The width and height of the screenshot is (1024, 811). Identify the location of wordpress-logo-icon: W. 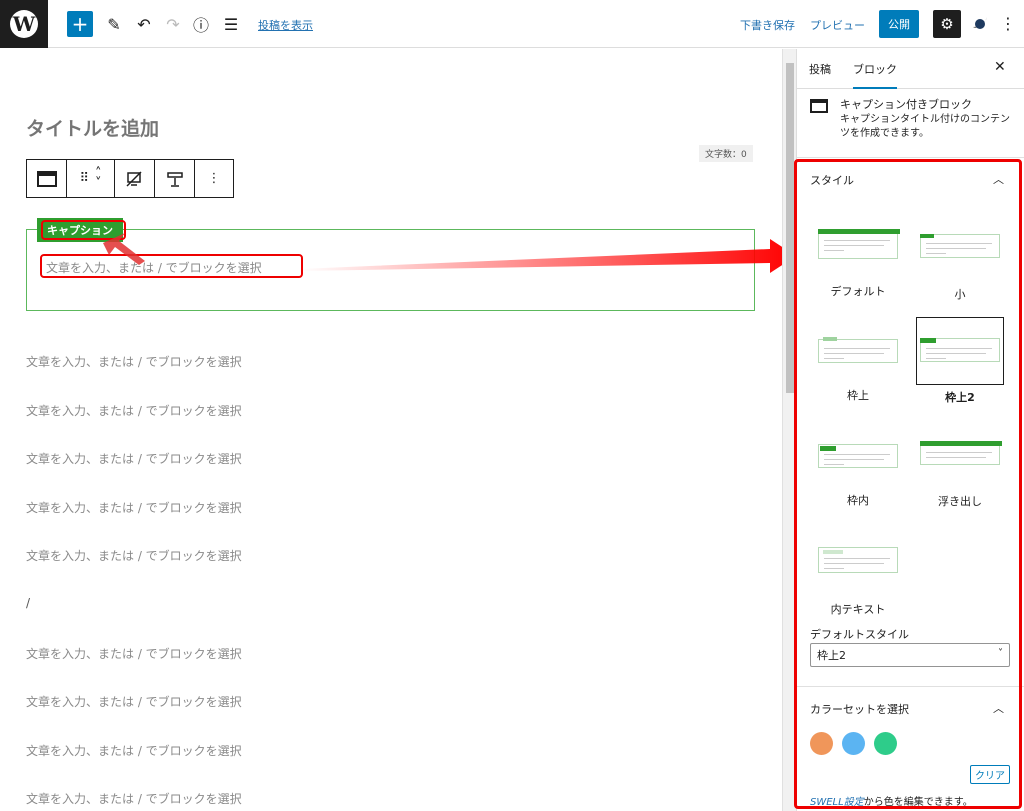
(24, 24).